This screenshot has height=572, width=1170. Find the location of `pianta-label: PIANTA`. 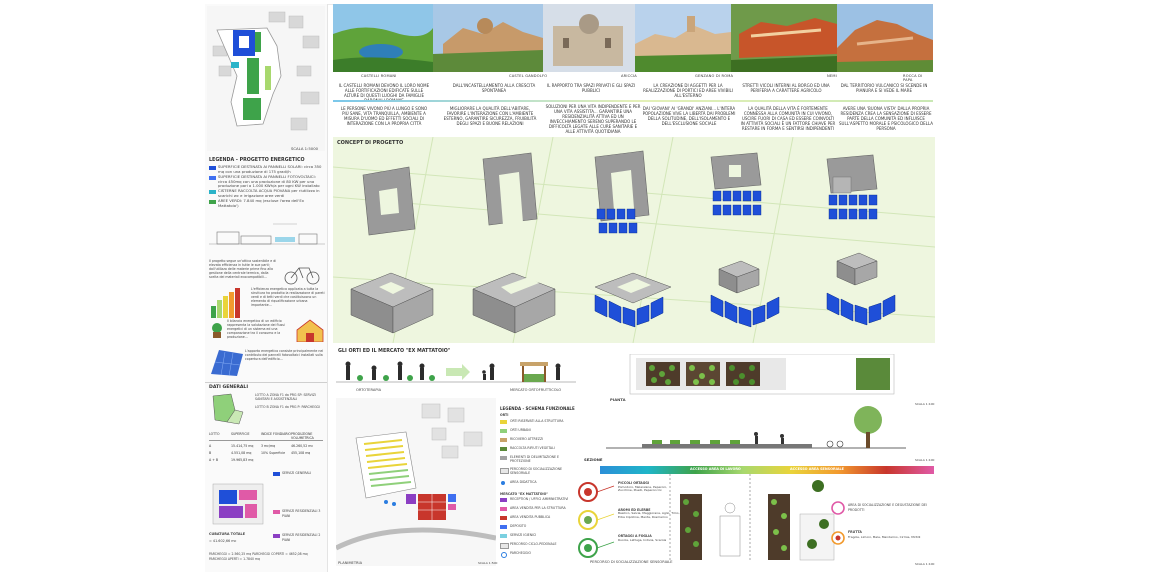

pianta-label: PIANTA is located at coordinates (618, 399).